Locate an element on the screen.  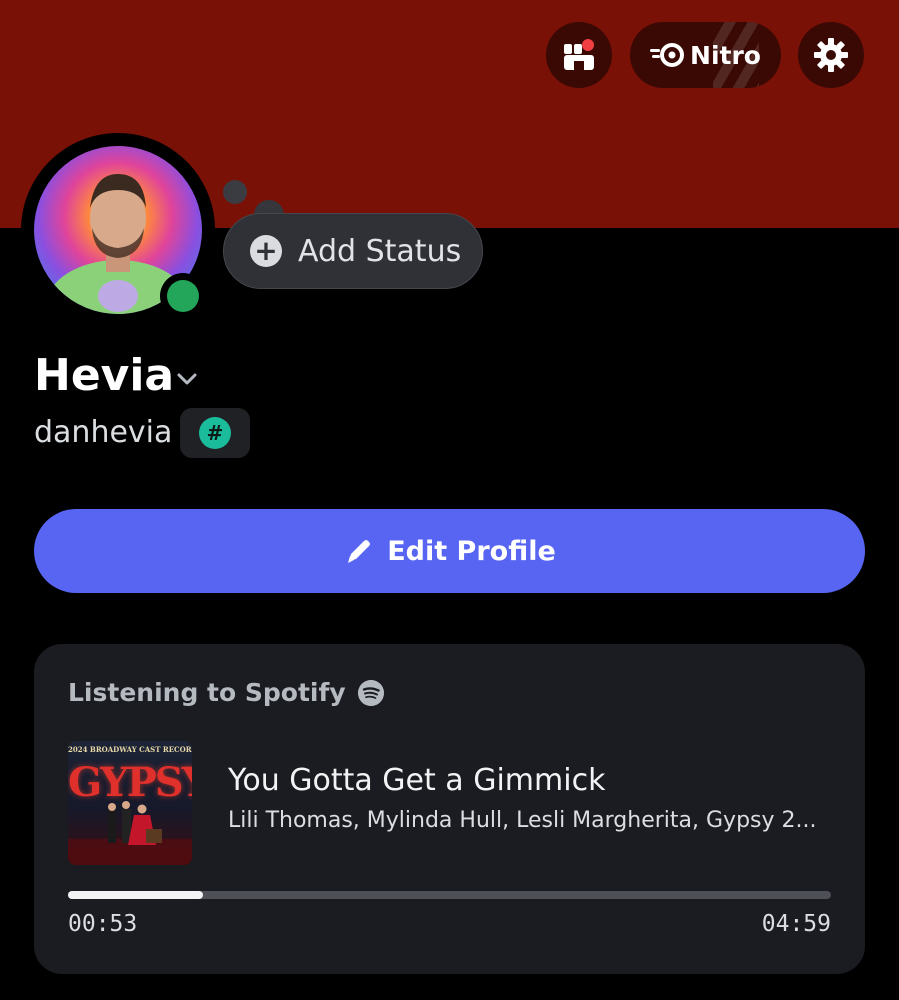
activity-header: Listening to Spotify is located at coordinates (226, 692).